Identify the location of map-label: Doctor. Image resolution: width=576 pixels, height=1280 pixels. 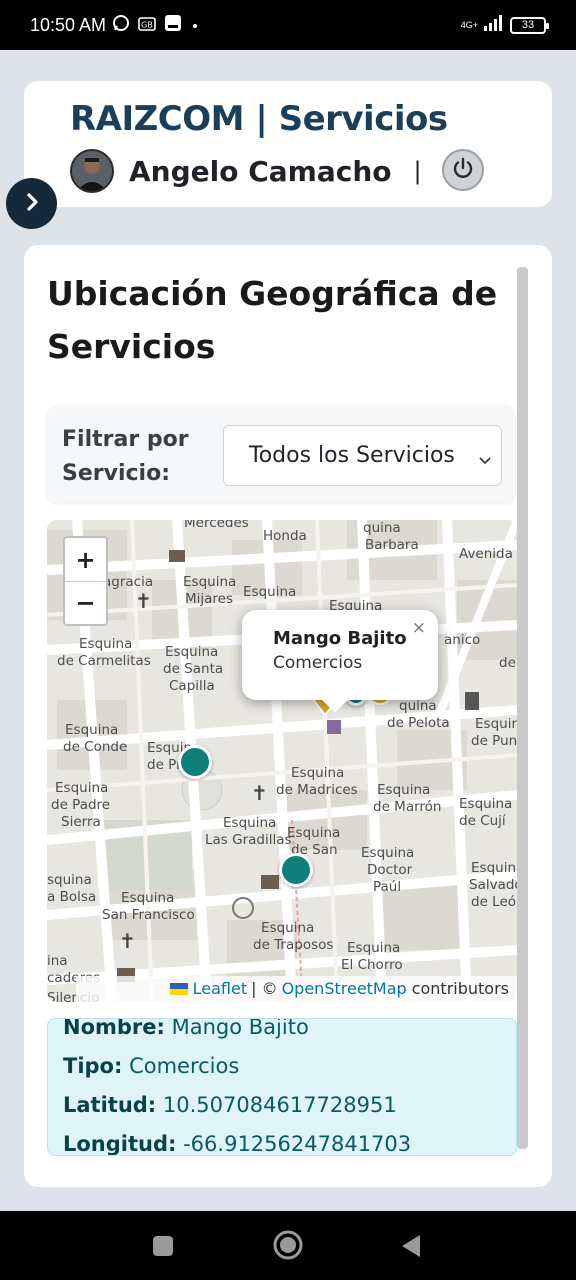
(390, 870).